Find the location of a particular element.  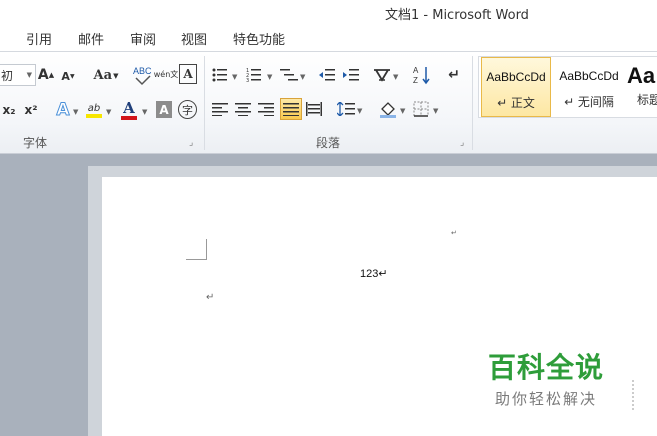

font-dialog-launcher-icon: ⌟ is located at coordinates (191, 143).